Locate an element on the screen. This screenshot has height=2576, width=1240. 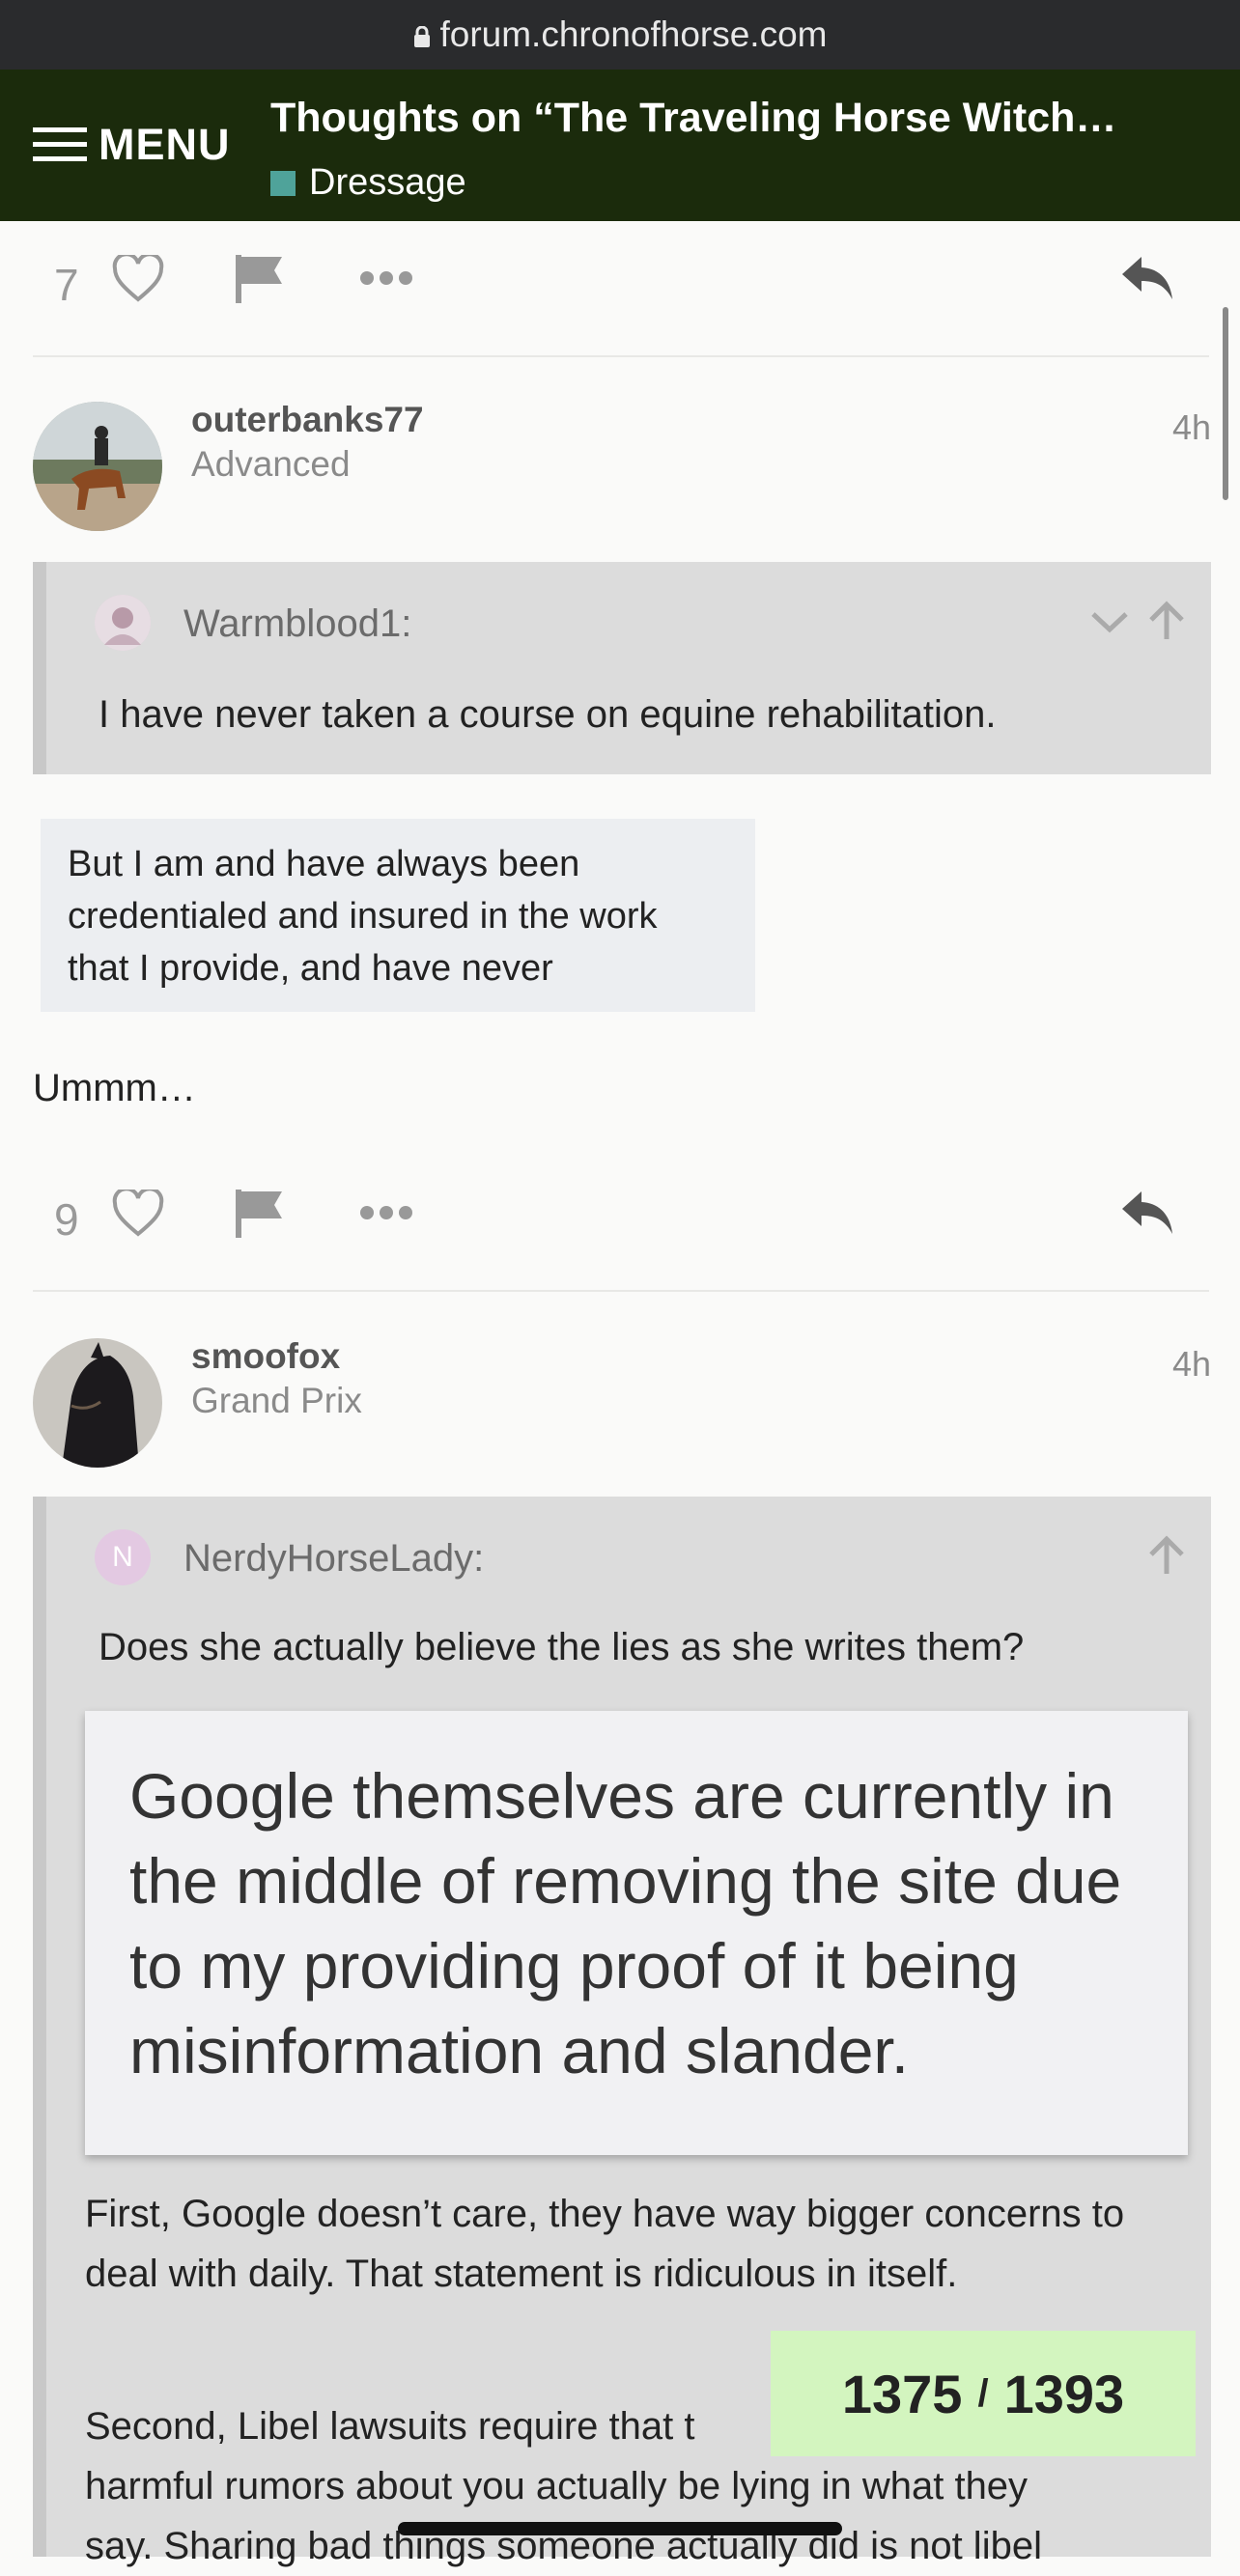
horse-rider-avatar-image is located at coordinates (97, 467).